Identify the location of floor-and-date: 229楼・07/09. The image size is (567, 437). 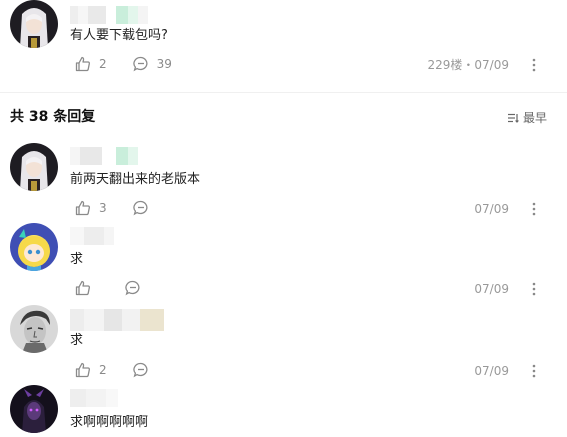
(468, 65).